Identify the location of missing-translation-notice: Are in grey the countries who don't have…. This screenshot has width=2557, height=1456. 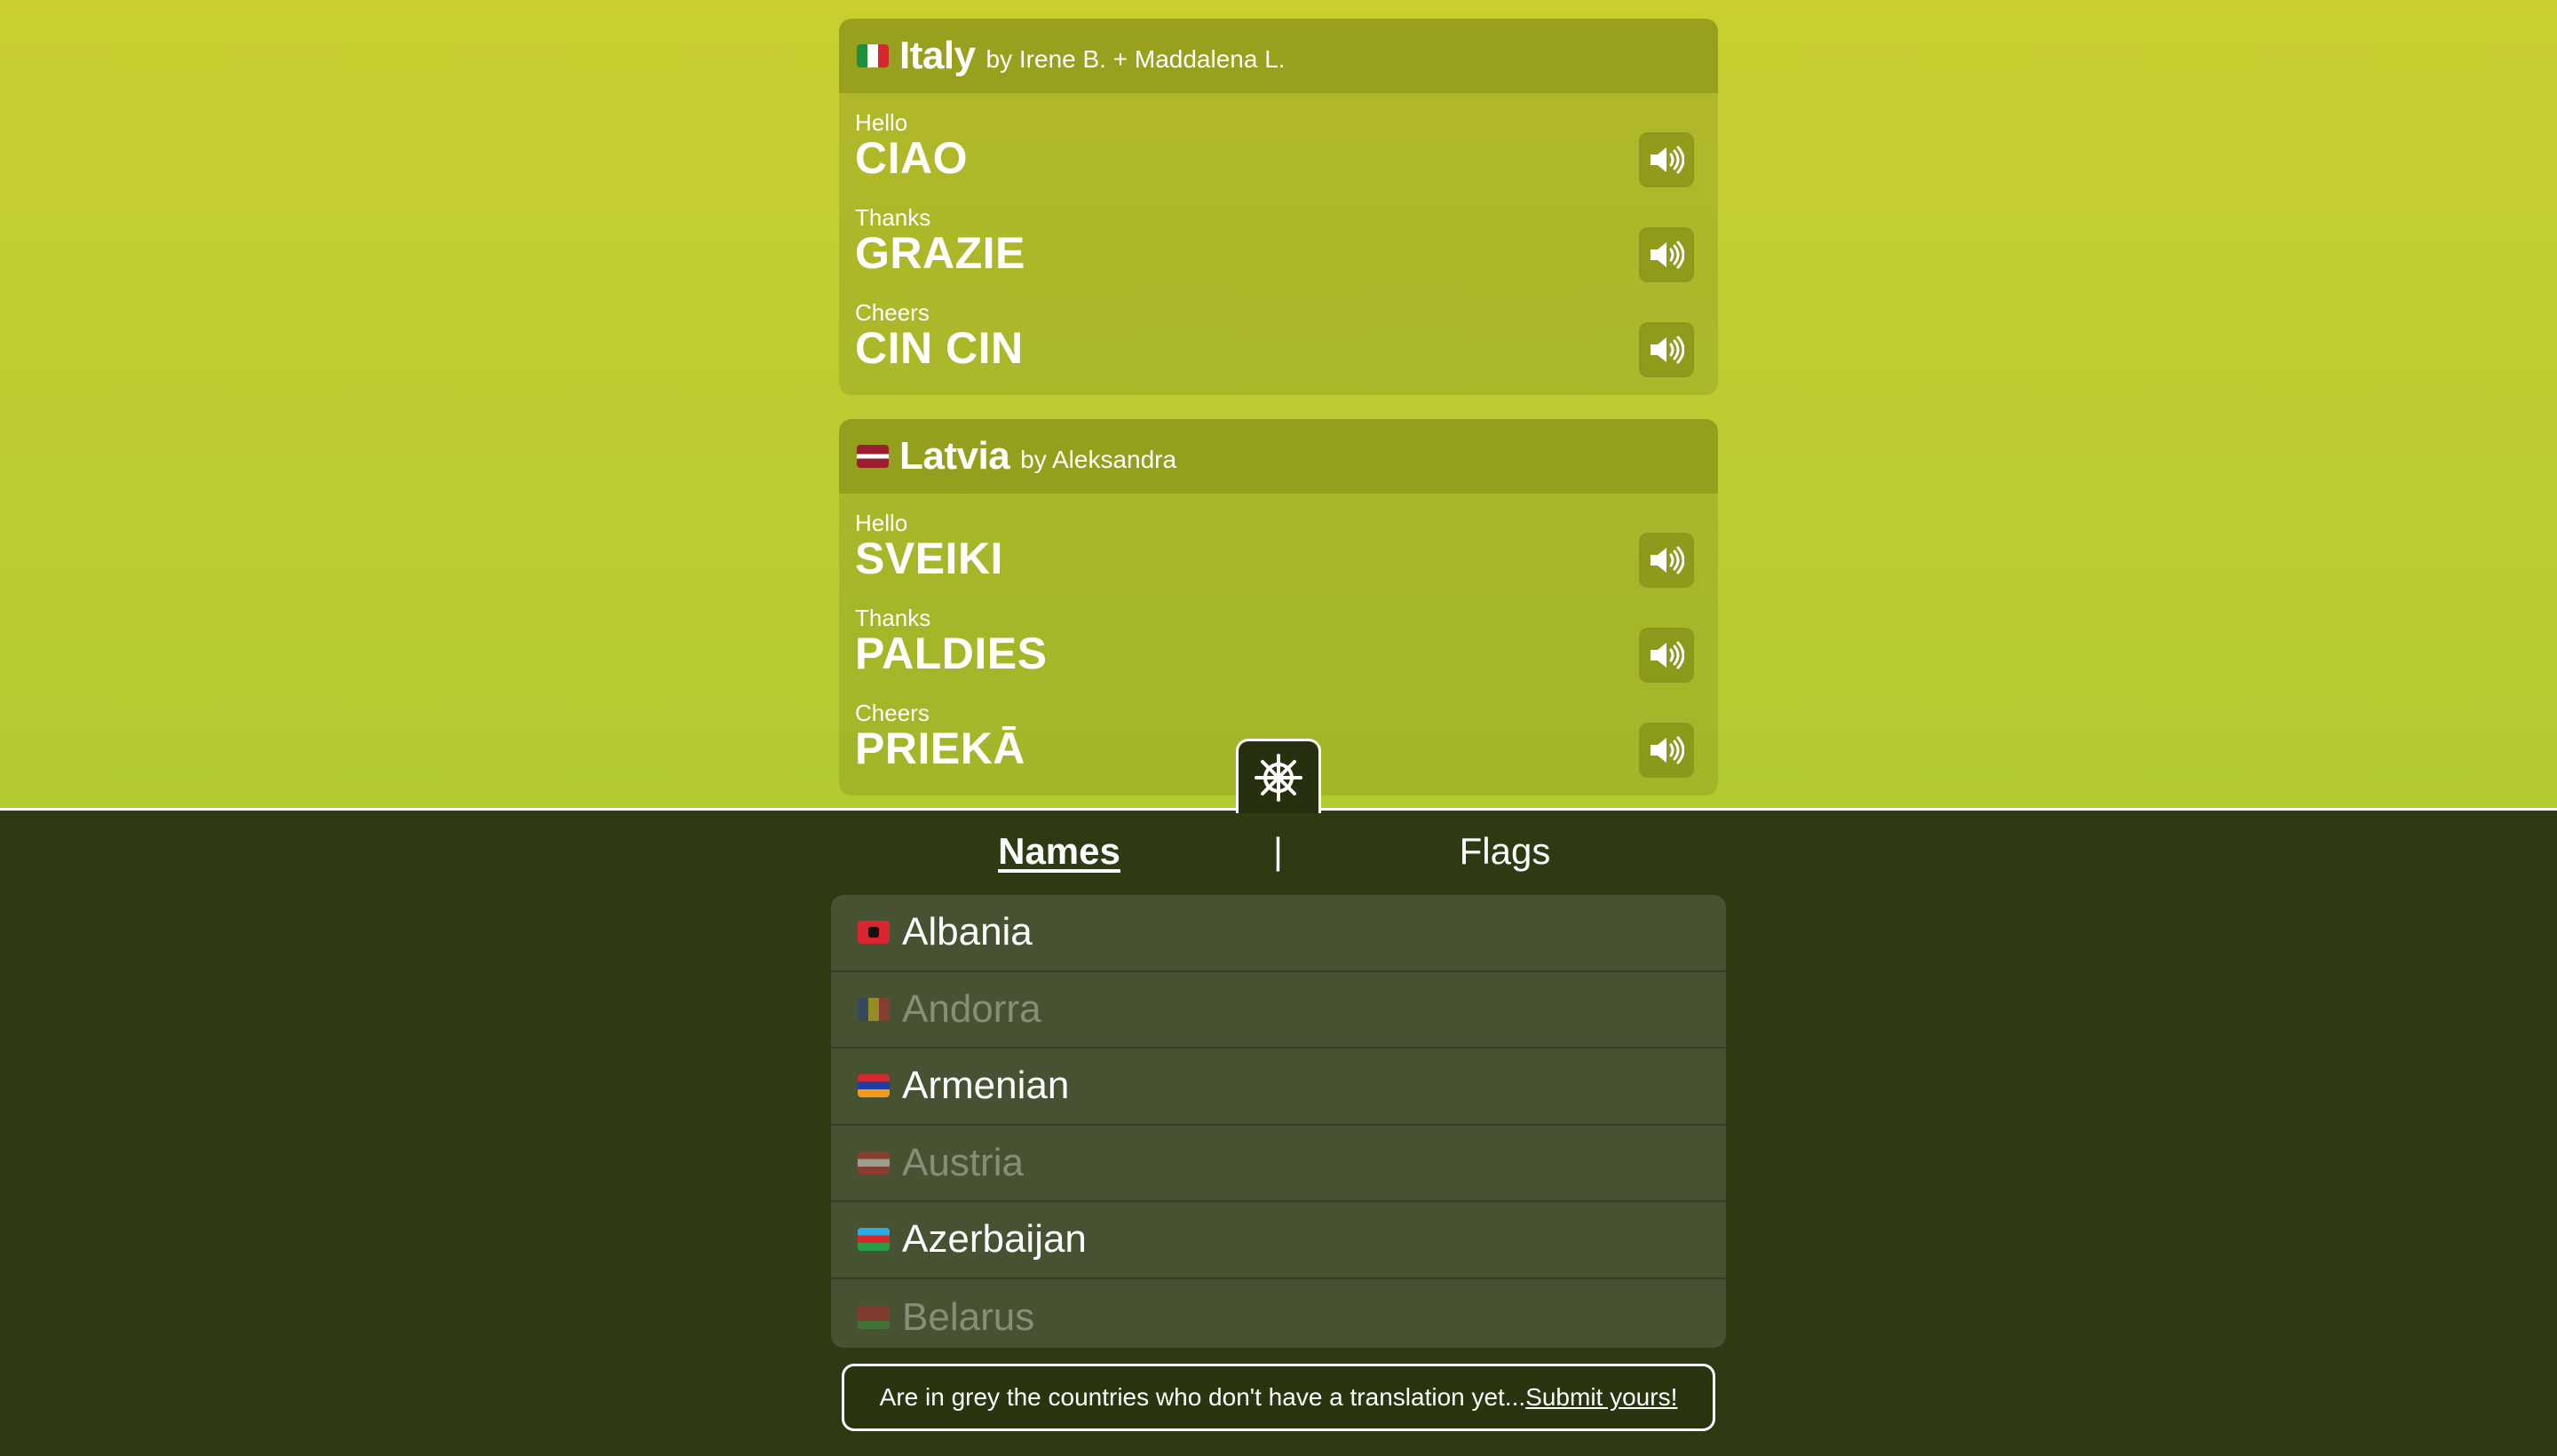
(1278, 1397).